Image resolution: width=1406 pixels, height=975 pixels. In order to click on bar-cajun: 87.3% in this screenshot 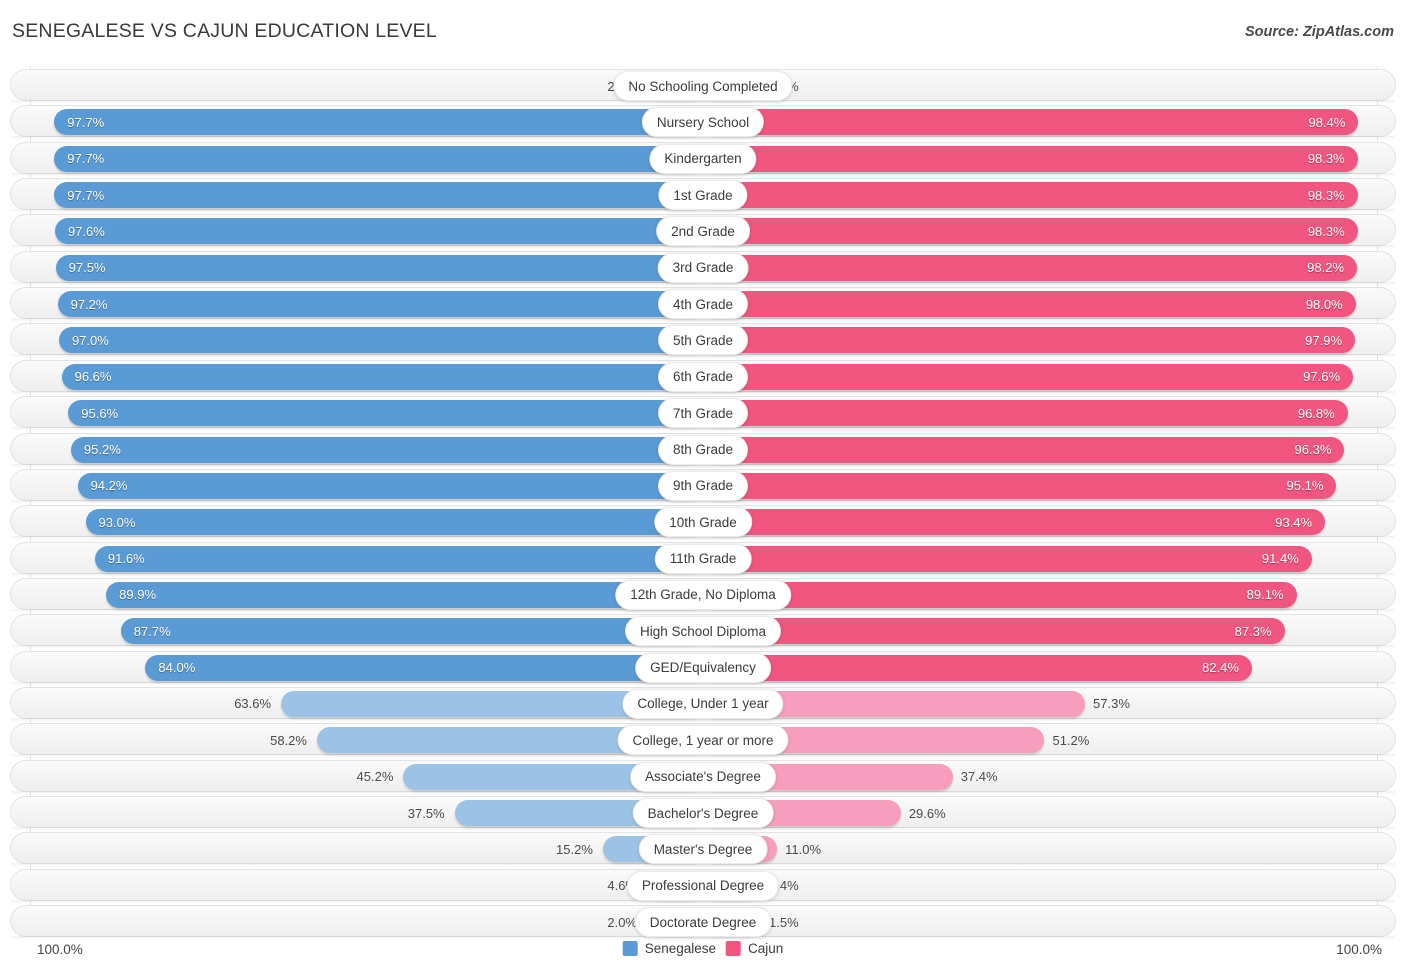, I will do `click(994, 631)`.